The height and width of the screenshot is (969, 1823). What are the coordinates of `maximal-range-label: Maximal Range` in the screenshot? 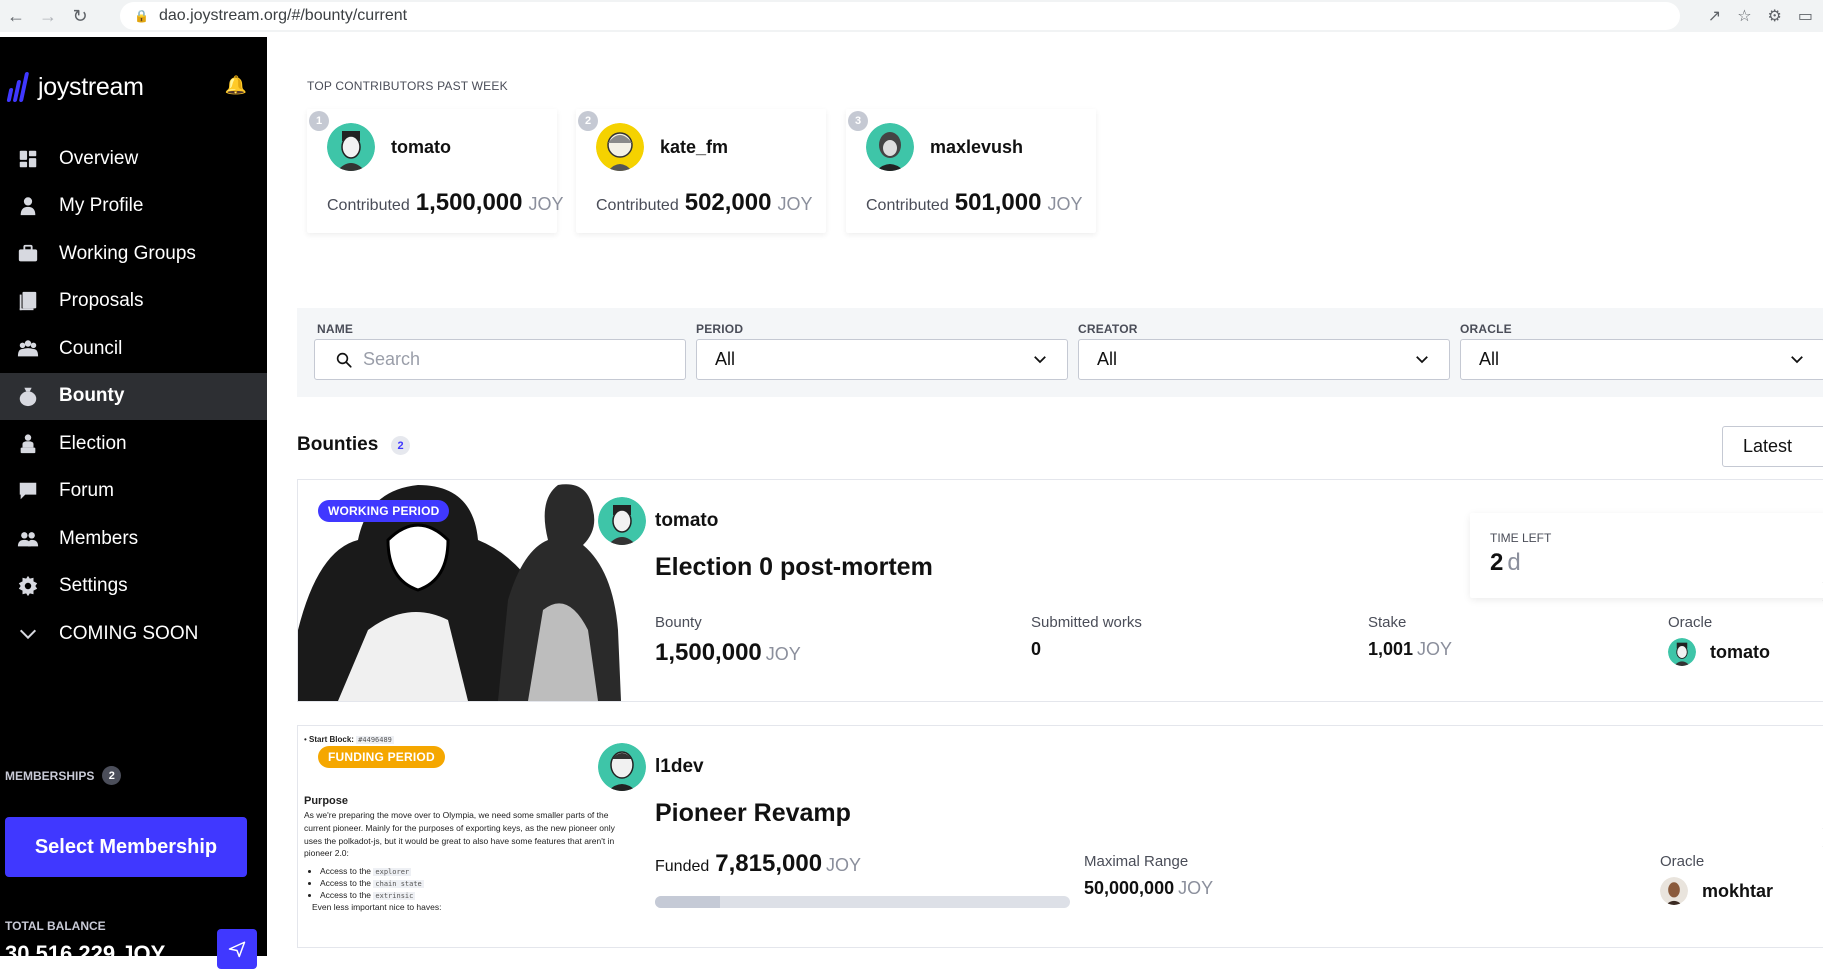 It's located at (1136, 861).